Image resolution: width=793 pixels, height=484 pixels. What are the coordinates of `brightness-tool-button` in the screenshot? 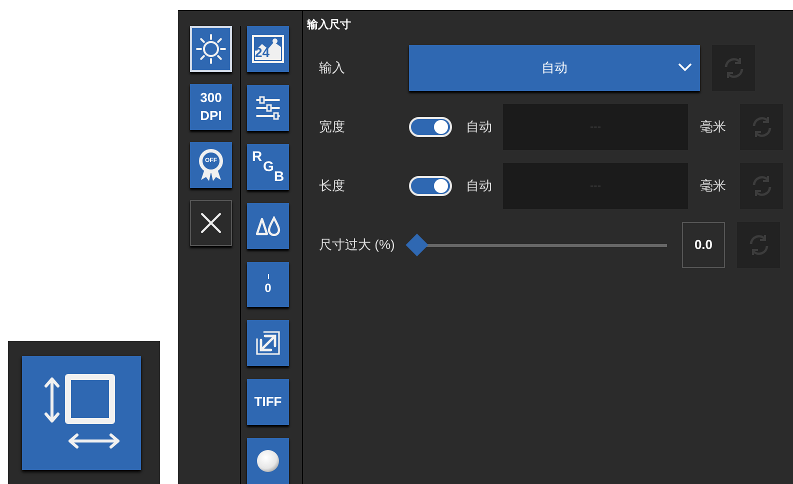 It's located at (211, 49).